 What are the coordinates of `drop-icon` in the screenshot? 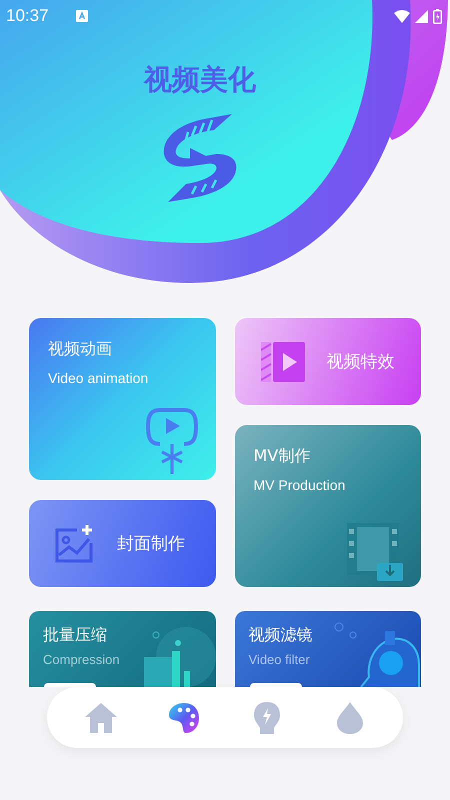 It's located at (349, 718).